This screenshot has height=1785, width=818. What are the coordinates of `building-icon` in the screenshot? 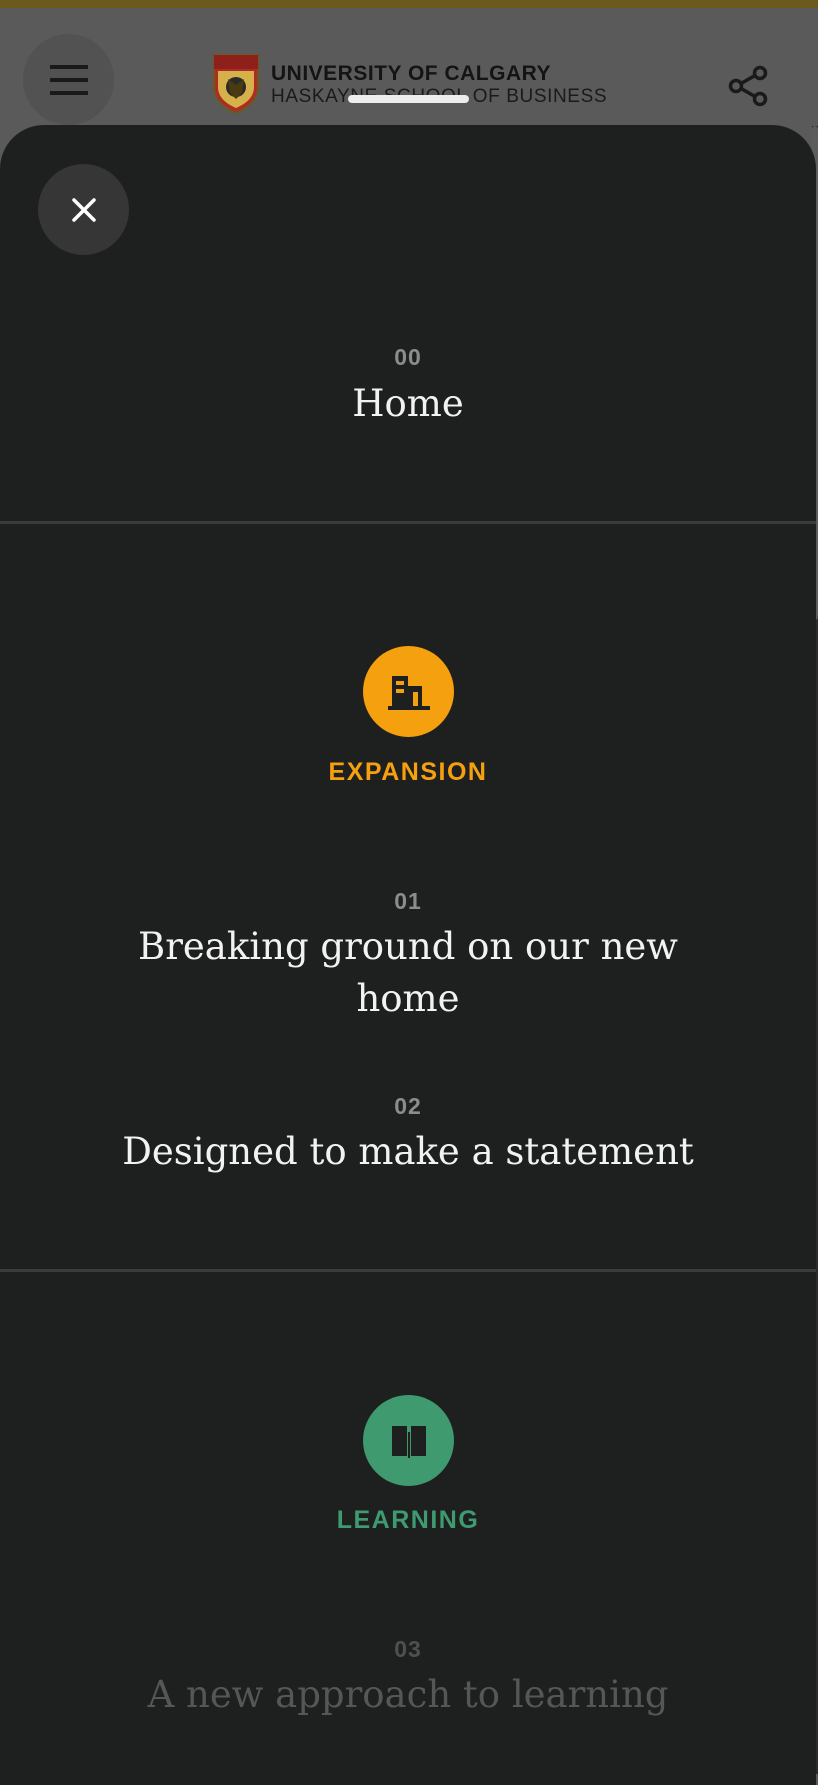 It's located at (408, 692).